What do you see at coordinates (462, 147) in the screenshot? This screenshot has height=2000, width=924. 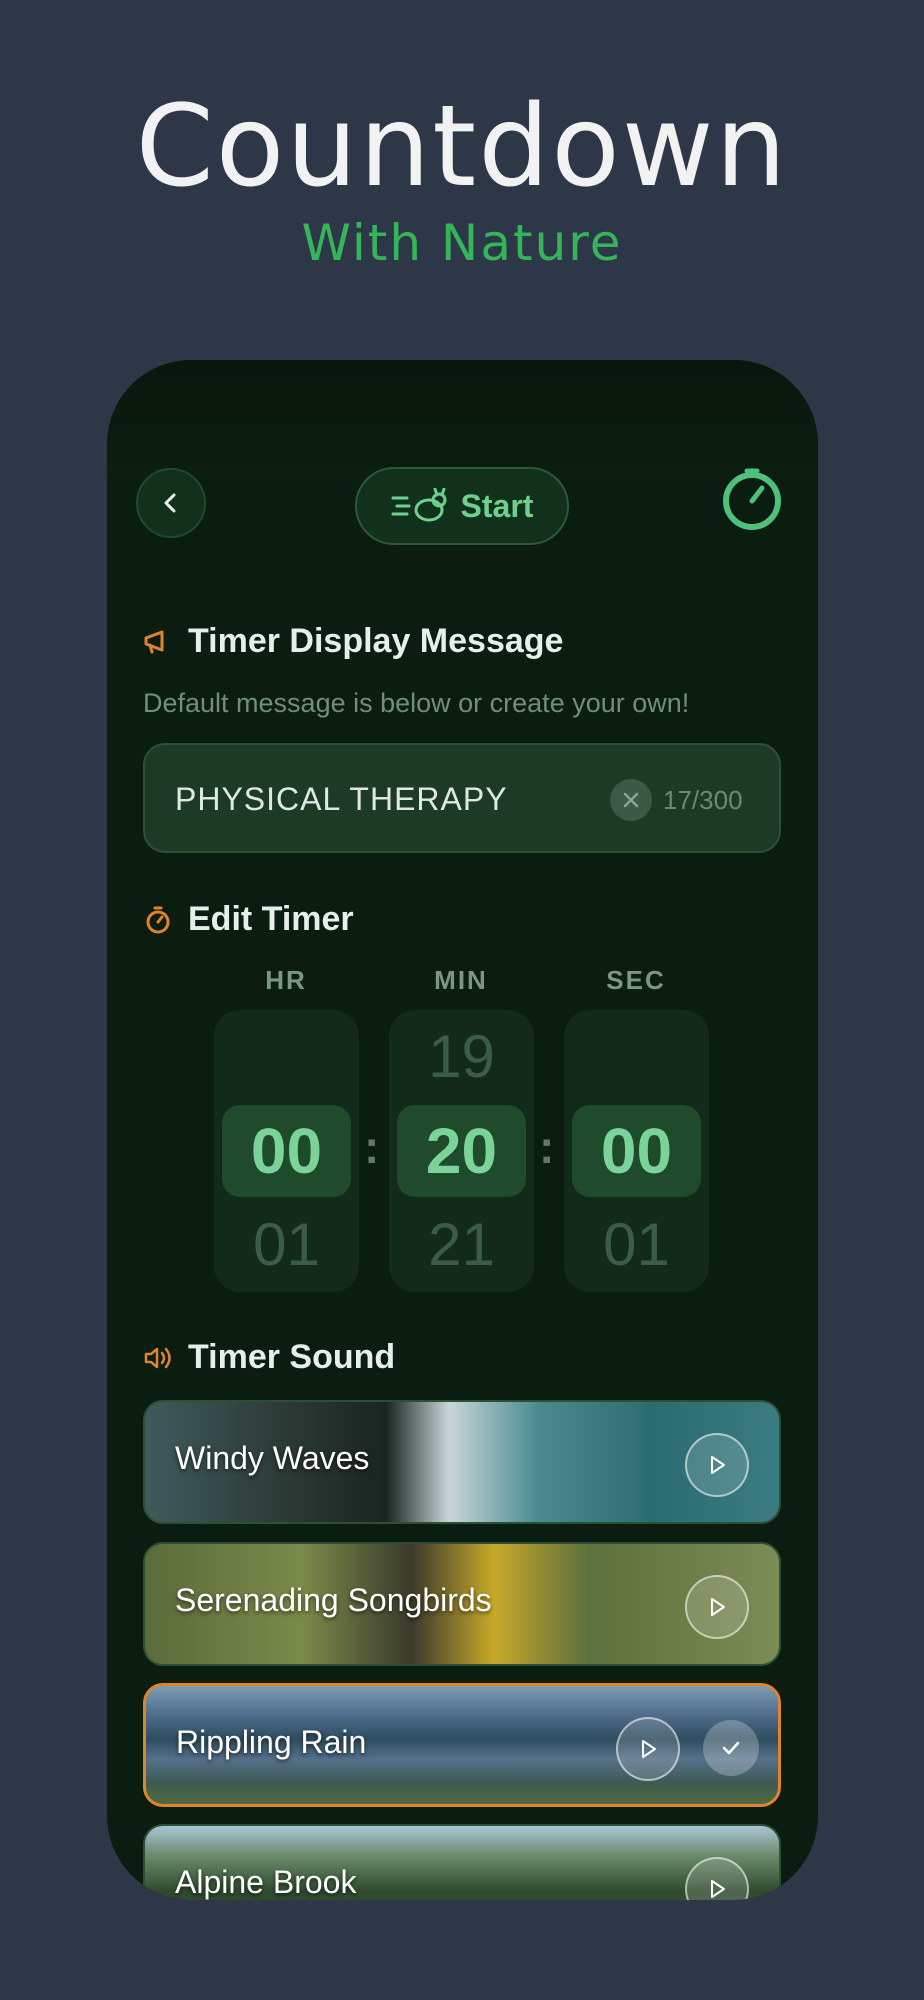 I see `hero-title: Countdown` at bounding box center [462, 147].